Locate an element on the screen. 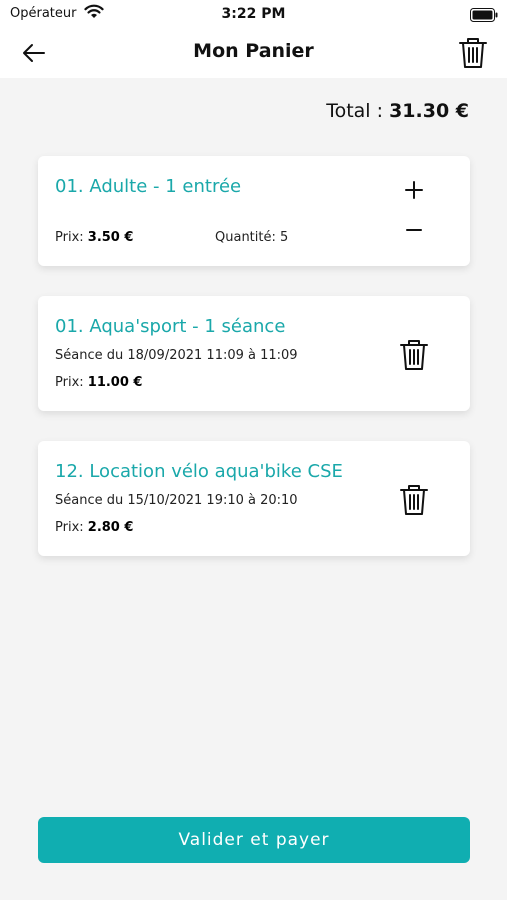 The width and height of the screenshot is (507, 900). clock: 3:22 PM is located at coordinates (253, 14).